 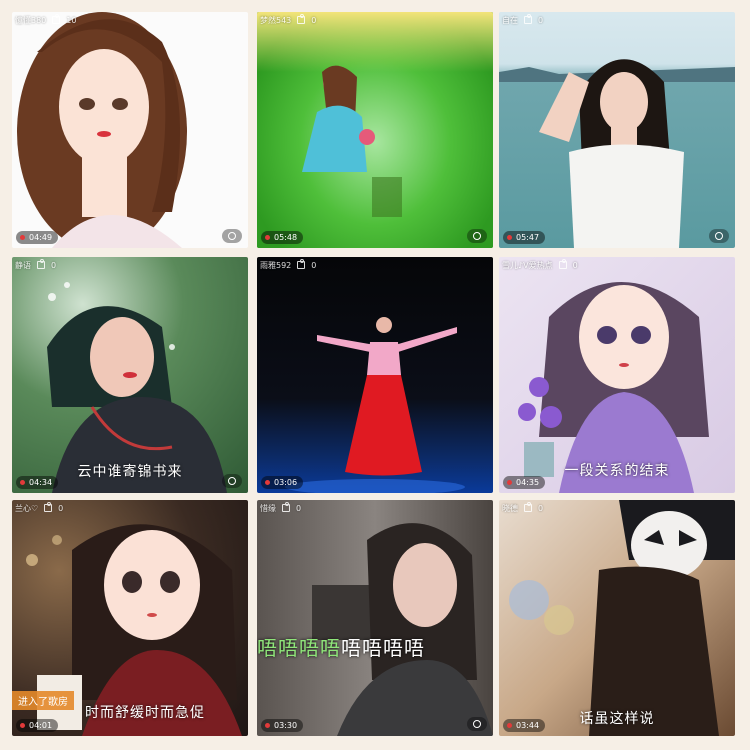 What do you see at coordinates (130, 618) in the screenshot?
I see `video-tile: 兰心♡ 0 进入了歌房 时而舒缓时而急促 04:01` at bounding box center [130, 618].